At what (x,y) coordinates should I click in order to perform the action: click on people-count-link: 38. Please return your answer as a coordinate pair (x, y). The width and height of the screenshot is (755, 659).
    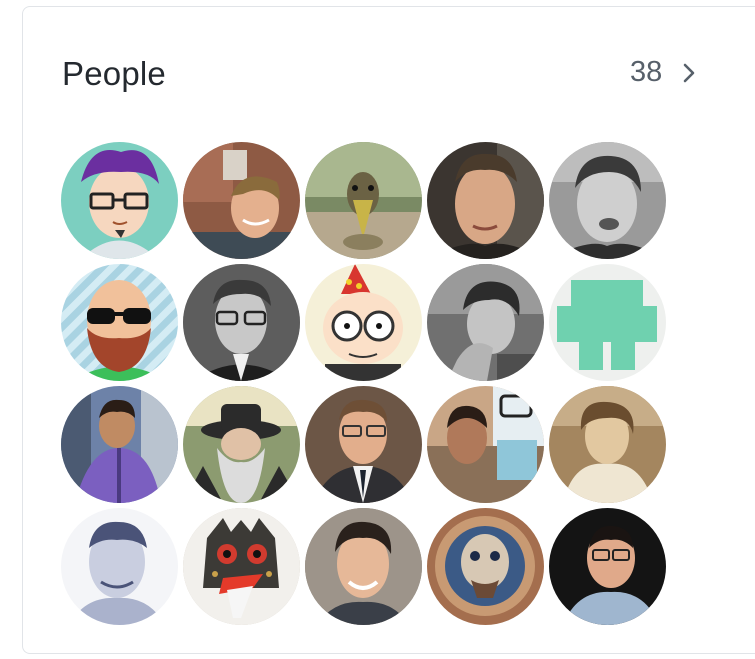
    Looking at the image, I should click on (663, 72).